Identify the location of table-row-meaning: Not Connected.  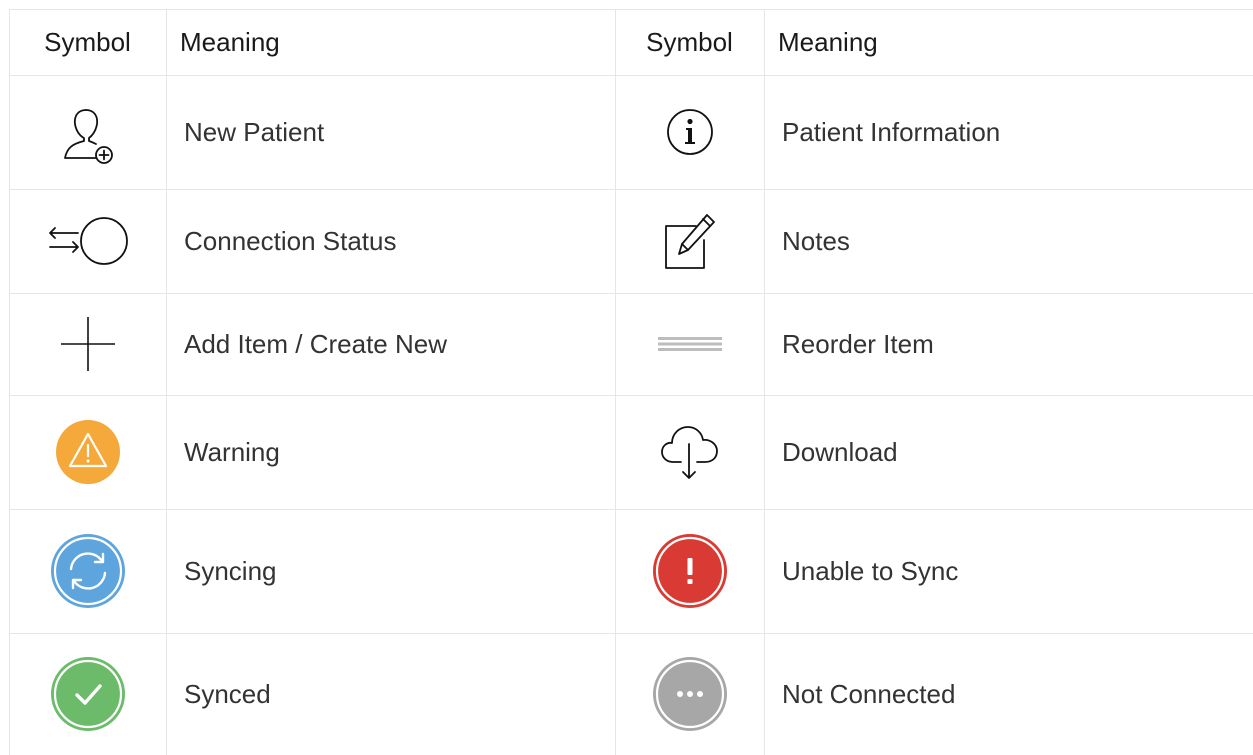
(869, 693).